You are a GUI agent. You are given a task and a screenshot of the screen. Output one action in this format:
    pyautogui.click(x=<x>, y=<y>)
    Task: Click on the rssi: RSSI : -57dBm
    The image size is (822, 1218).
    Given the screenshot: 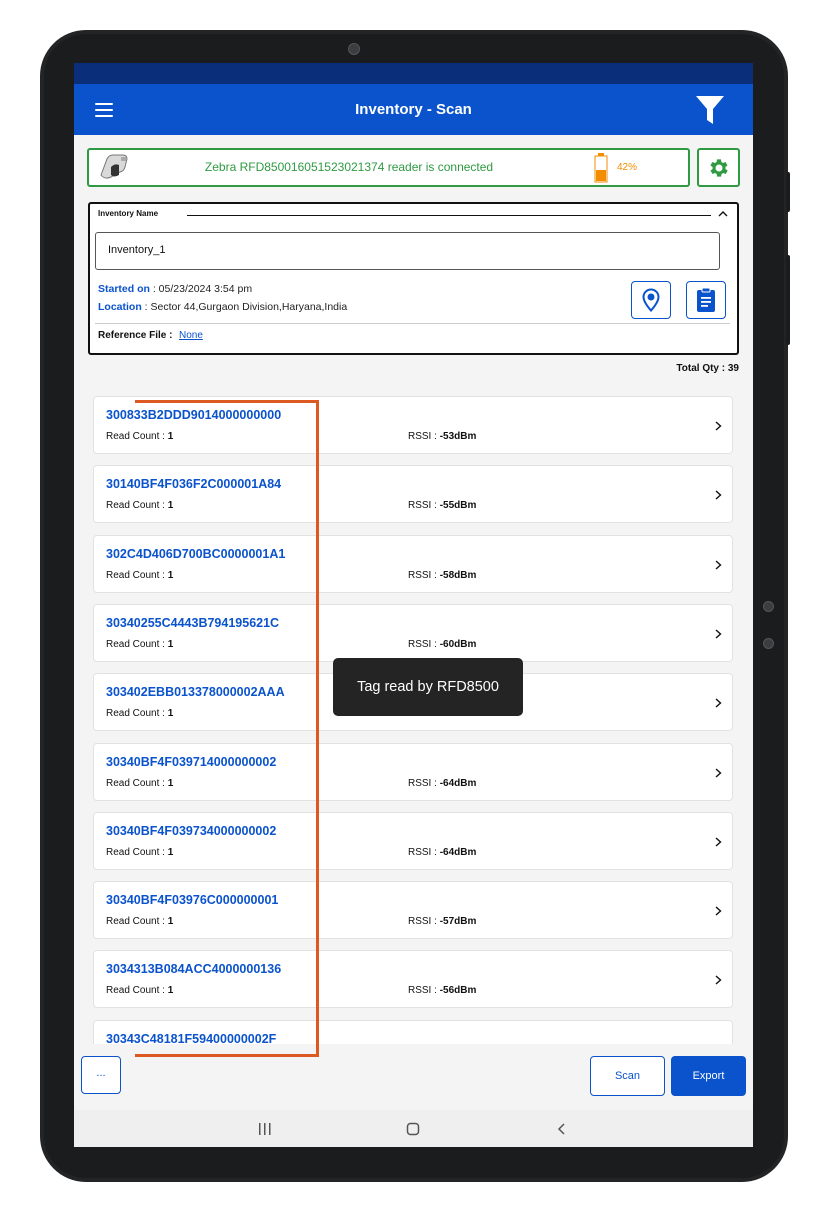 What is the action you would take?
    pyautogui.click(x=442, y=921)
    